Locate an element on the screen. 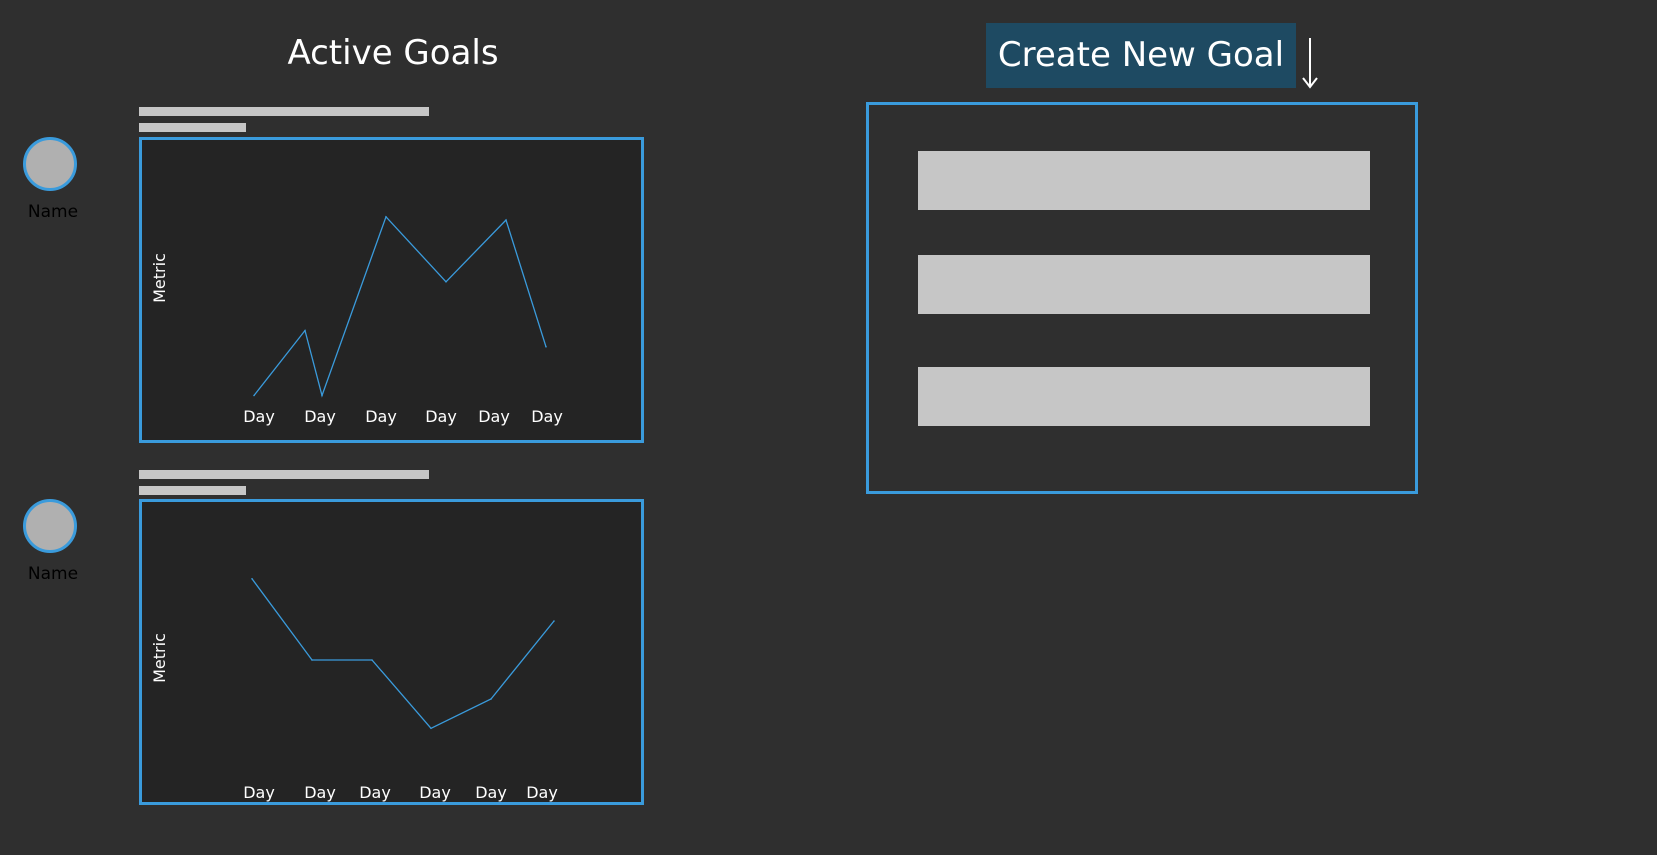  create-goal-button: Create New Goal is located at coordinates (1141, 55).